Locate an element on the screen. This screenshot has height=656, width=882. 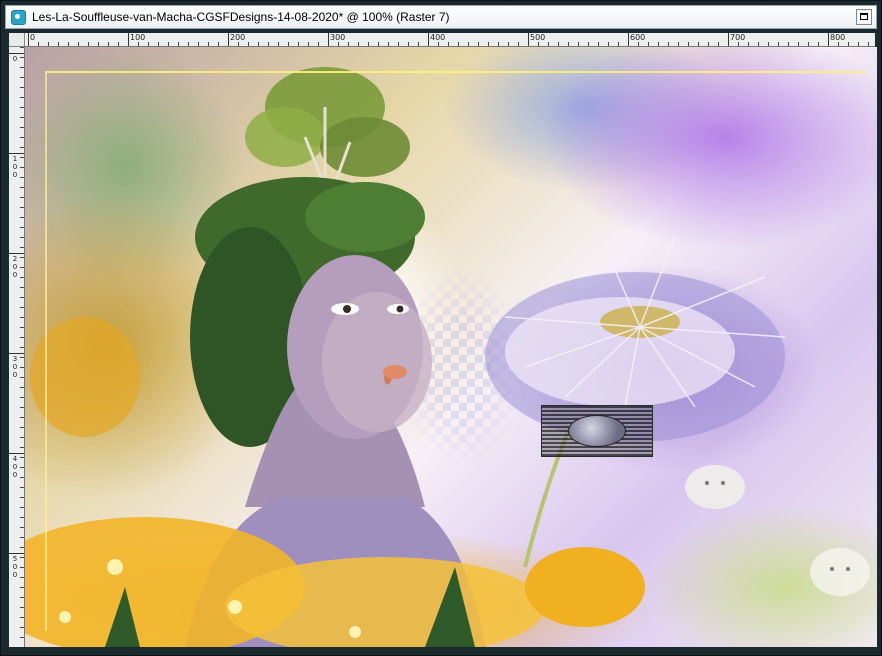
claudia-seal is located at coordinates (597, 431).